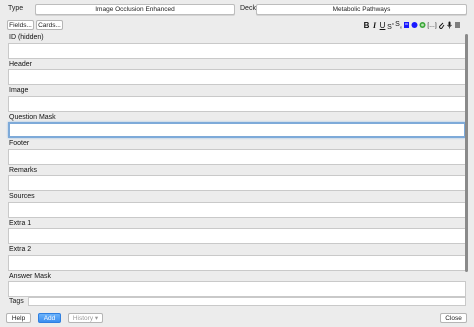 Image resolution: width=474 pixels, height=327 pixels. Describe the element at coordinates (382, 26) in the screenshot. I see `underline-icon: U` at that location.